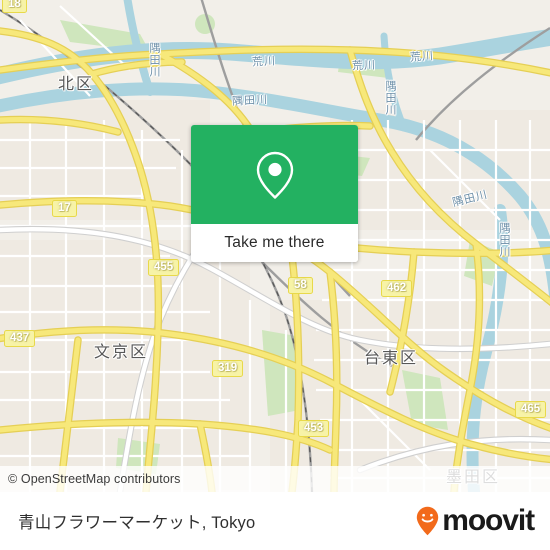 The height and width of the screenshot is (550, 550). I want to click on road-shield: 319, so click(228, 368).